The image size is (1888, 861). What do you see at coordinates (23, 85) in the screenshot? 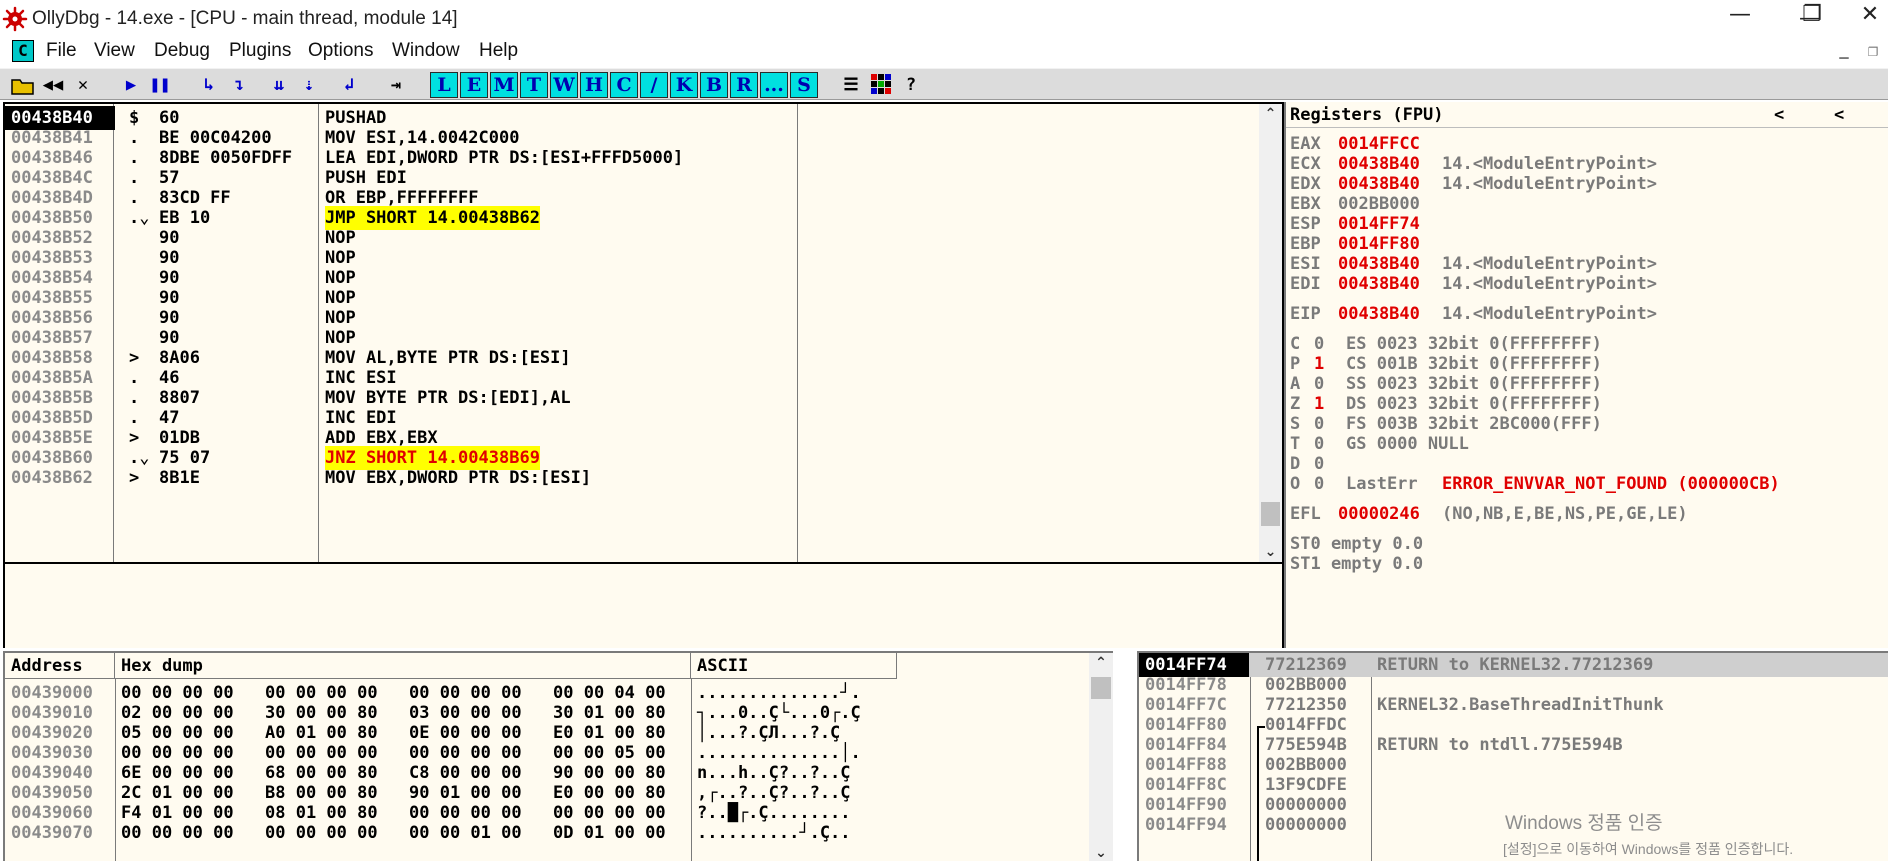
I see `open-icon` at bounding box center [23, 85].